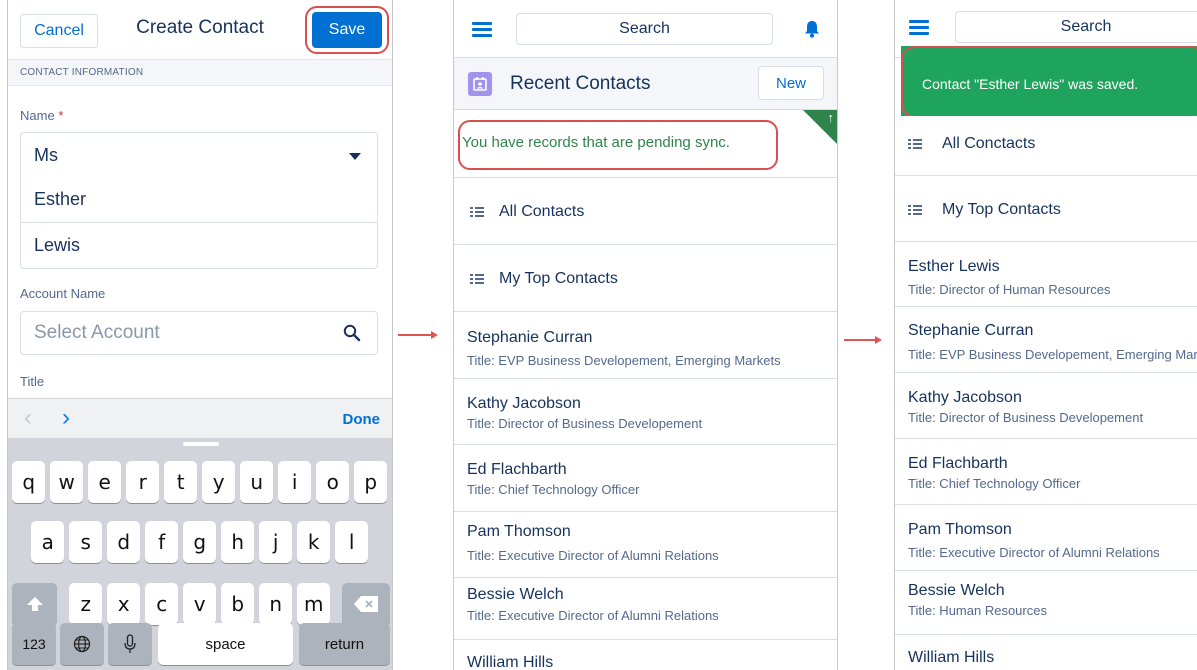  Describe the element at coordinates (143, 482) in the screenshot. I see `key-r: r` at that location.